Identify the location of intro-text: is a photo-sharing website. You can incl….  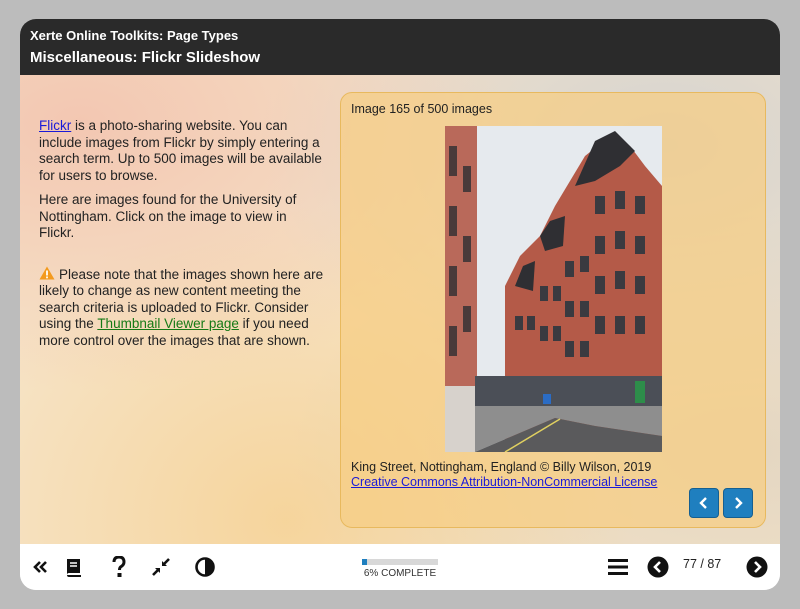
(180, 150).